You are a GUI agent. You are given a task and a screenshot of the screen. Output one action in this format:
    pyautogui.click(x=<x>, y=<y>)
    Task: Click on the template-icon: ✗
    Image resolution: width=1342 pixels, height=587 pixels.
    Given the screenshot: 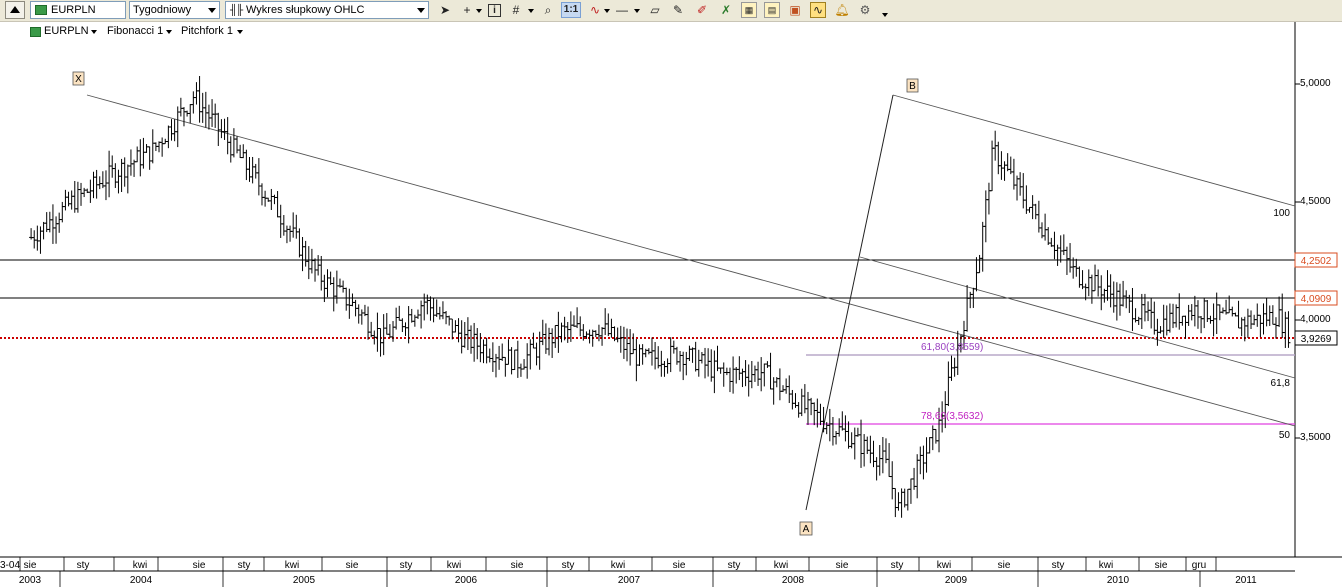 What is the action you would take?
    pyautogui.click(x=726, y=10)
    